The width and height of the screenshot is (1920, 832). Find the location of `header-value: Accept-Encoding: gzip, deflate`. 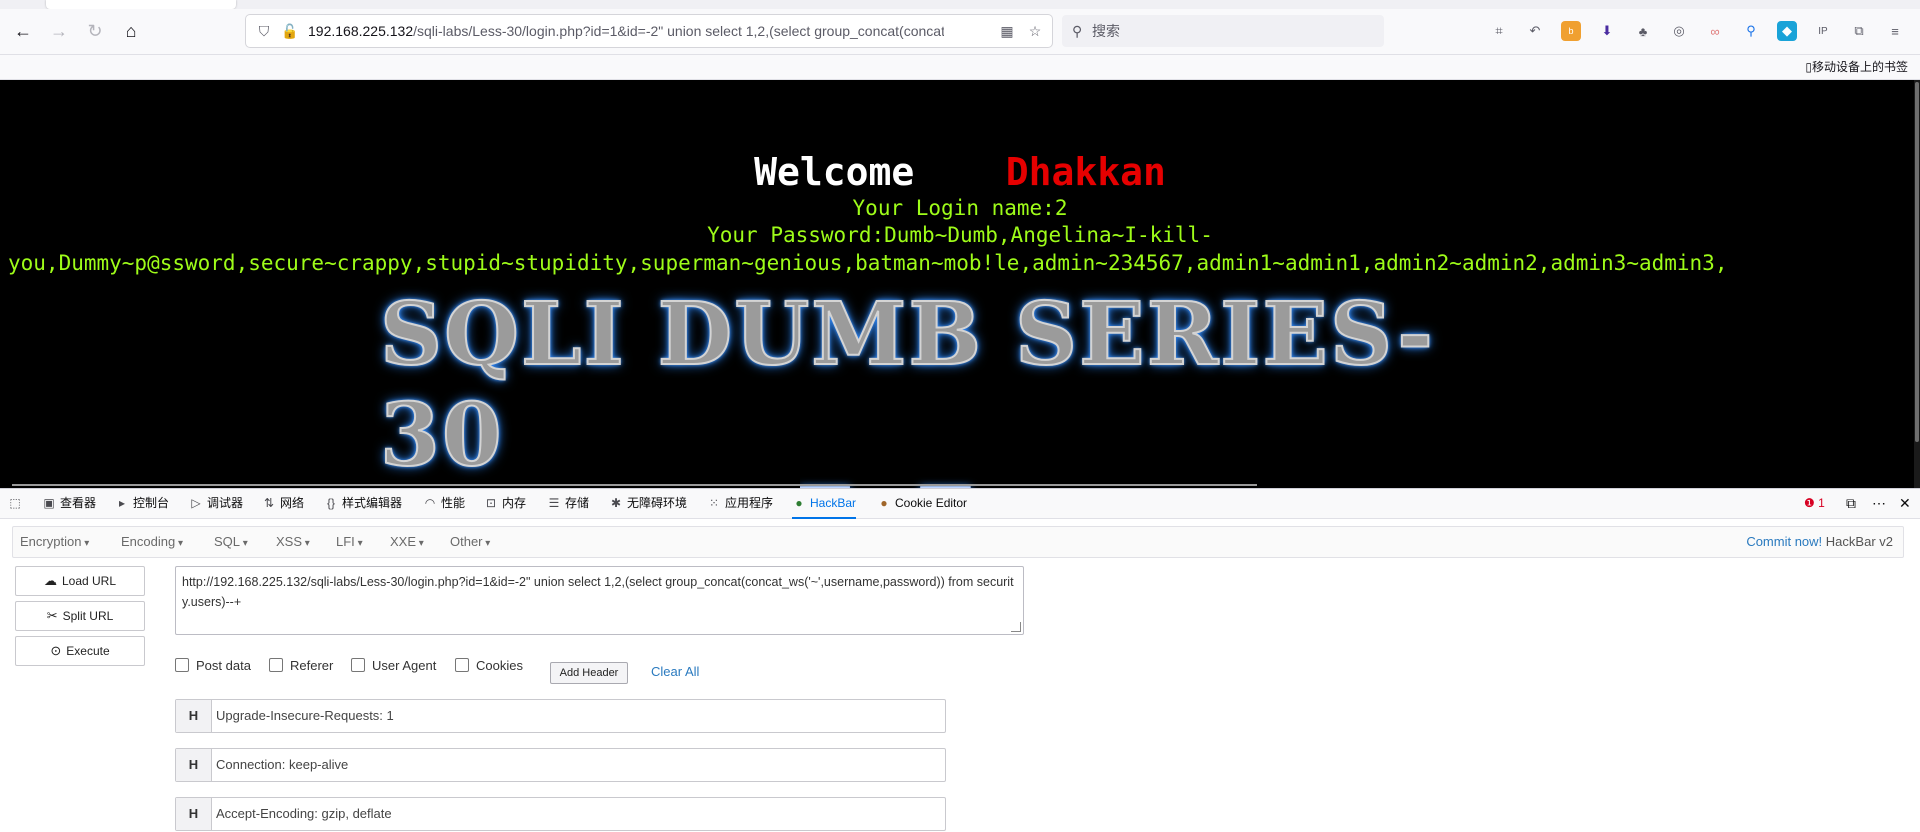

header-value: Accept-Encoding: gzip, deflate is located at coordinates (304, 814).